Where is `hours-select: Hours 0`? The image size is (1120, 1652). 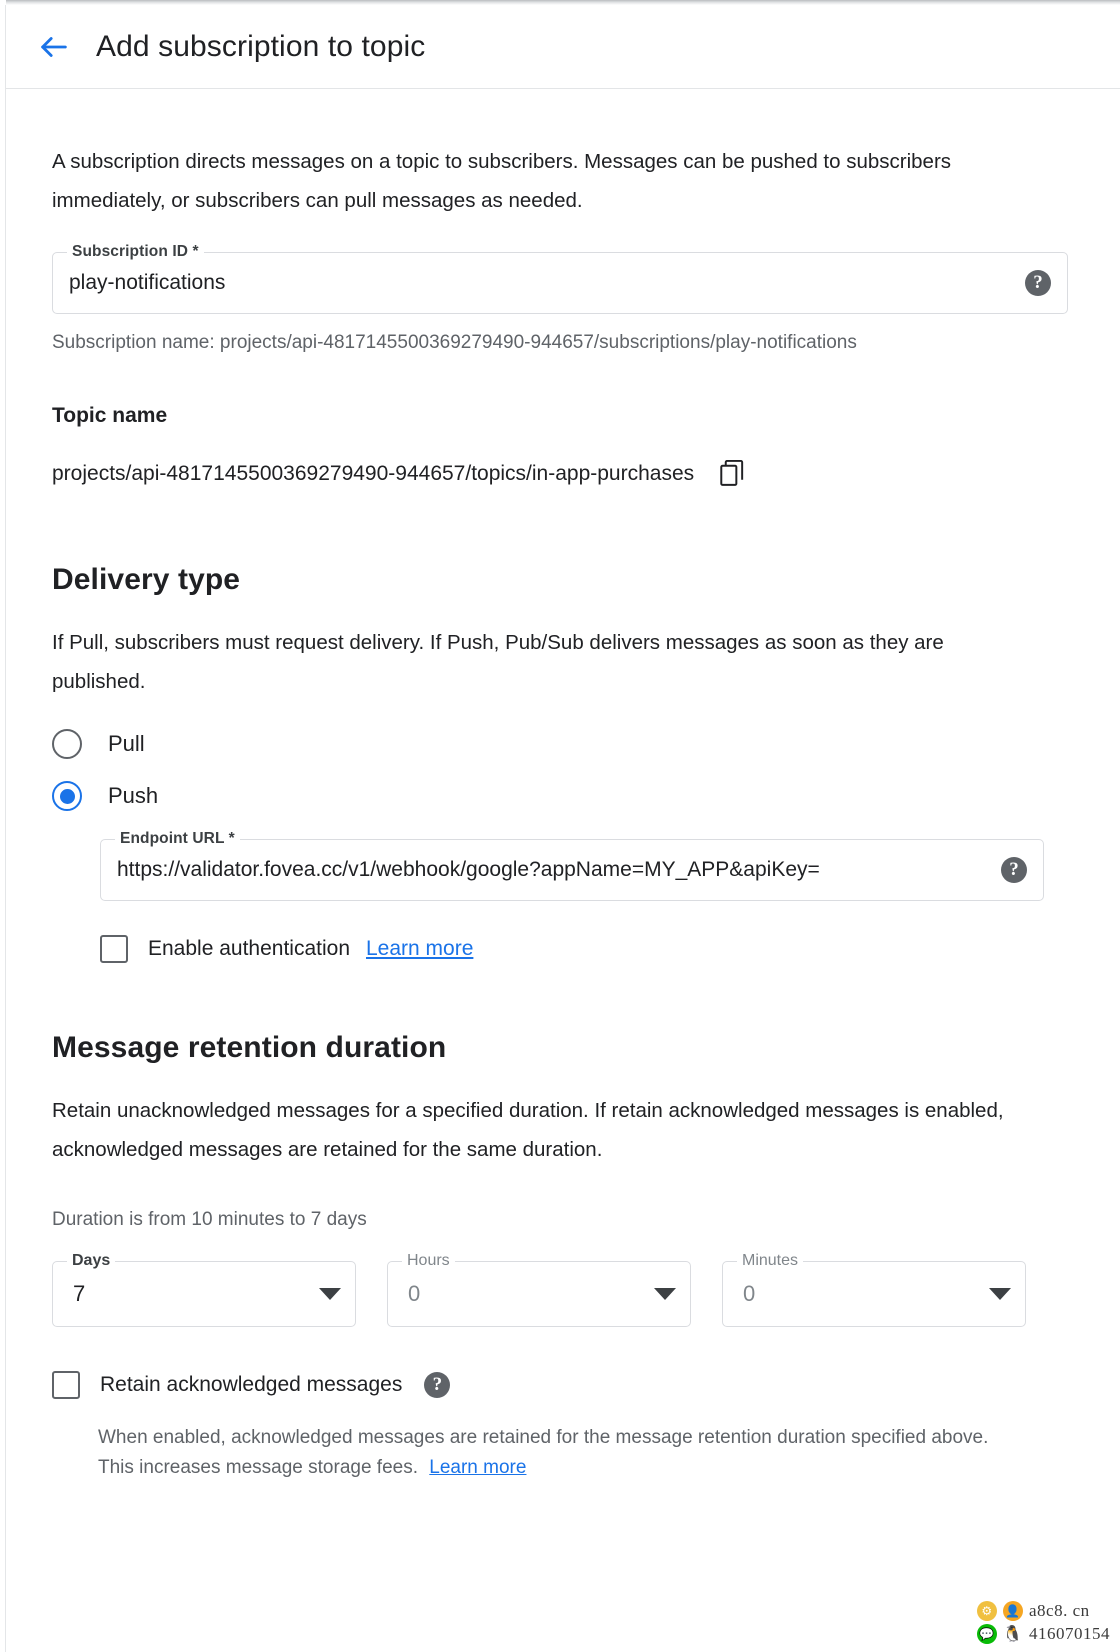
hours-select: Hours 0 is located at coordinates (539, 1289).